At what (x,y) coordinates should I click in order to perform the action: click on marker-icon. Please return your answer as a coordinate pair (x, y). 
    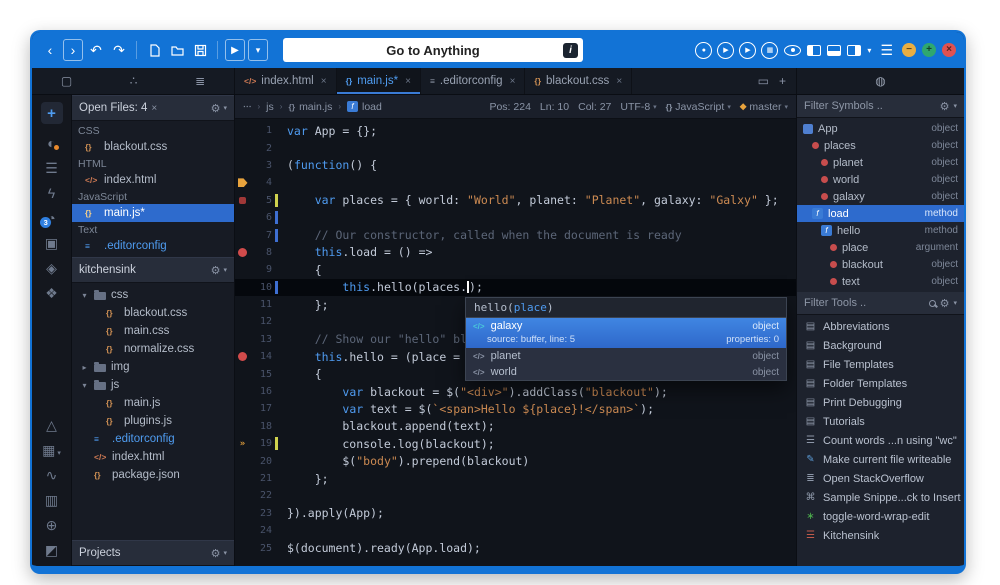
    Looking at the image, I should click on (242, 200).